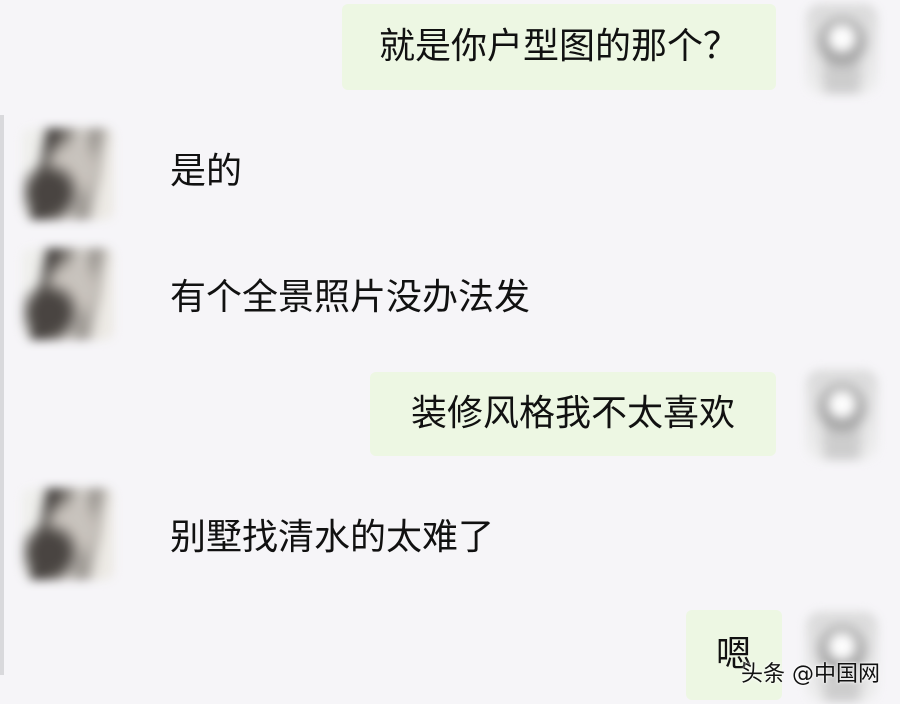 This screenshot has height=704, width=900. I want to click on message-text: 有个全景照片没办法发, so click(350, 297).